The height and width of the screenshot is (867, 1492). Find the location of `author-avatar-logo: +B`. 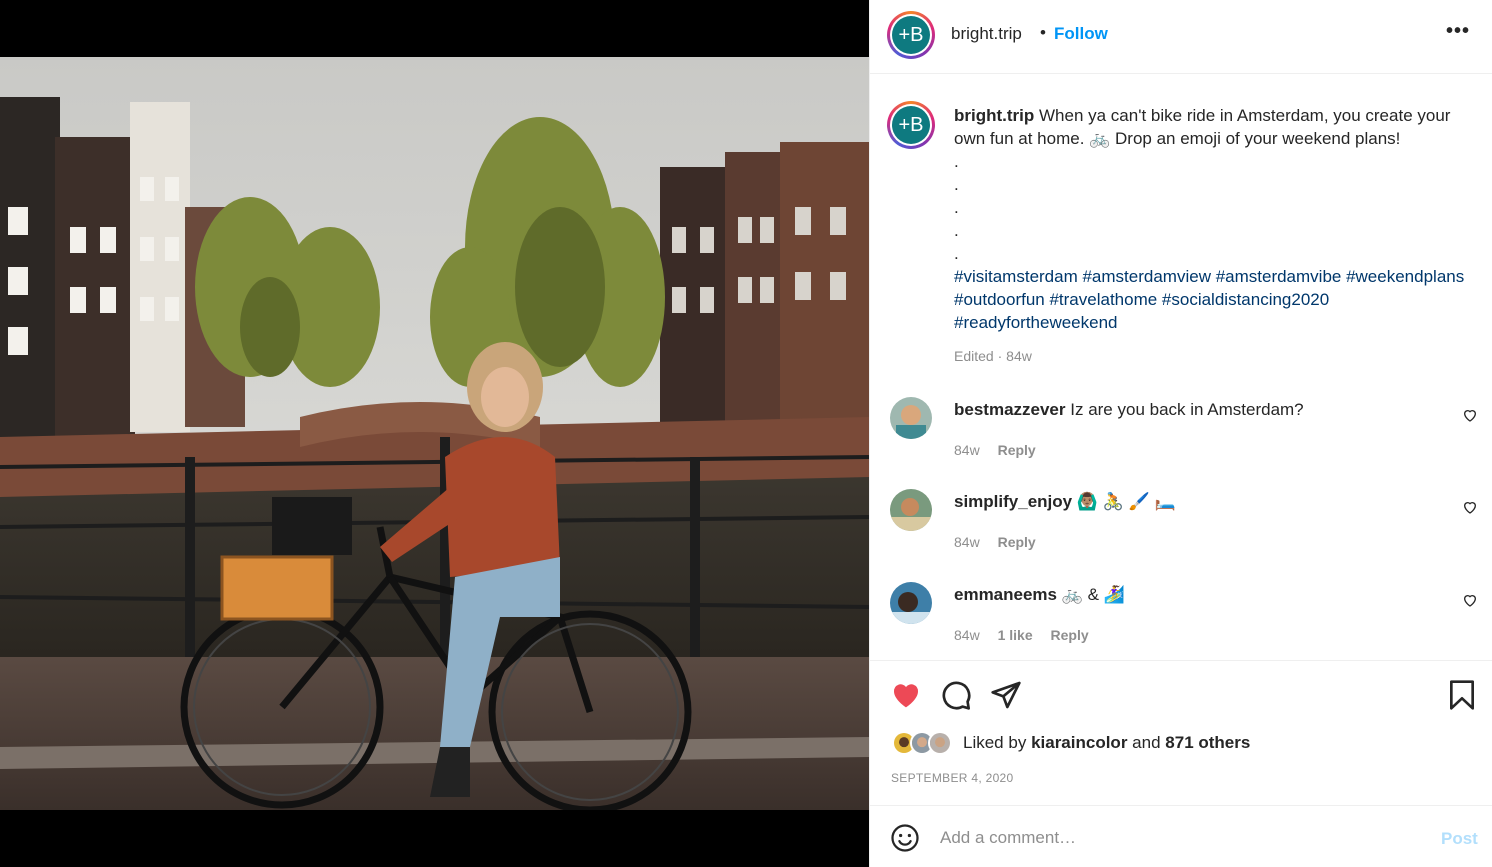

author-avatar-logo: +B is located at coordinates (911, 35).